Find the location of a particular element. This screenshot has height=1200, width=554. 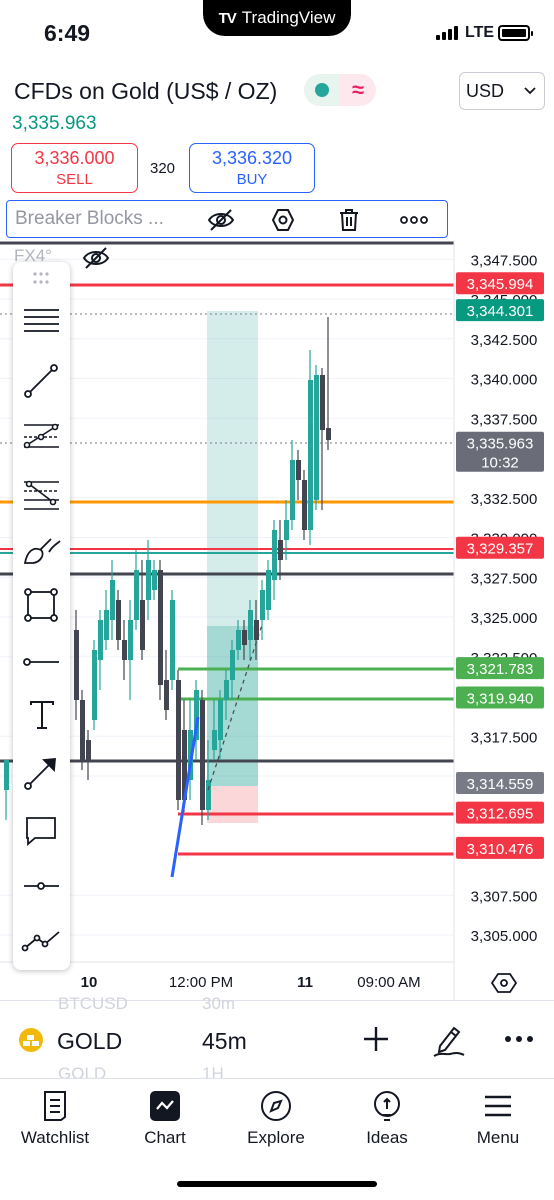

tab-chart-label: Chart is located at coordinates (165, 1137).